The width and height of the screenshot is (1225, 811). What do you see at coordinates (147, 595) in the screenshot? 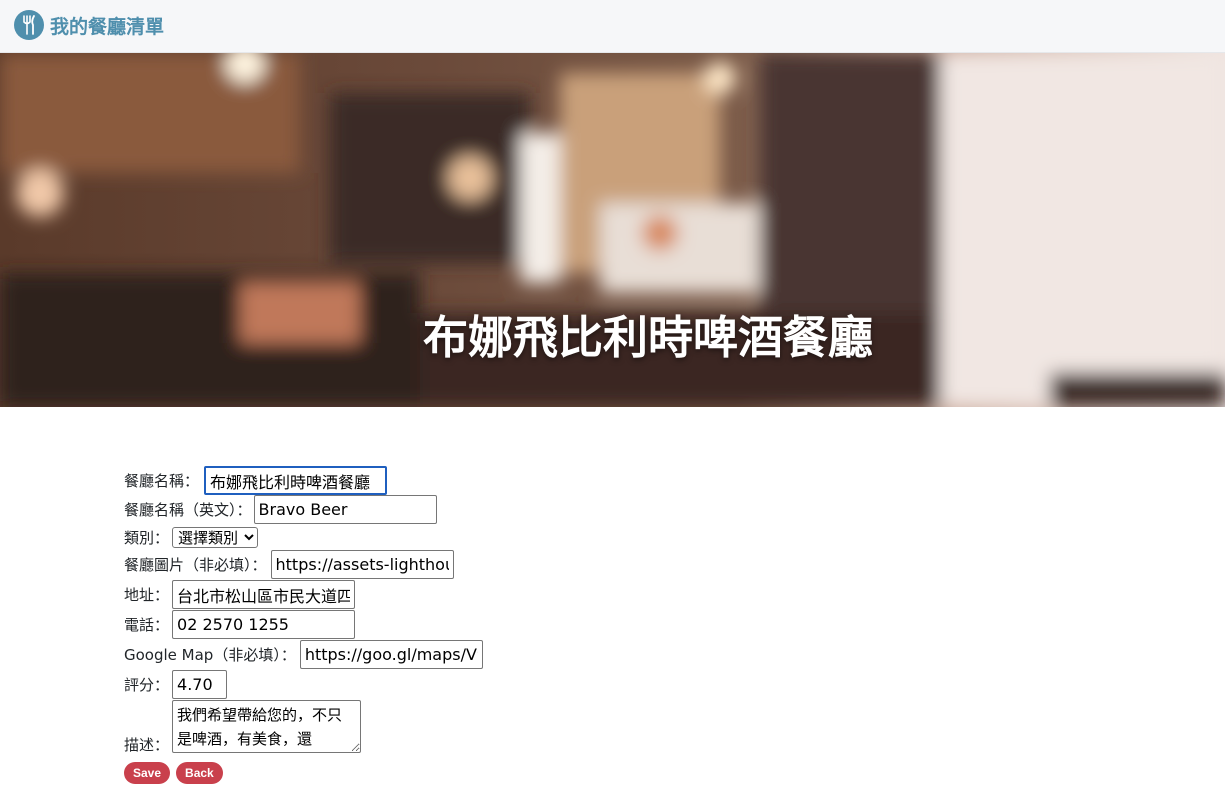
I see `location-label: 地址：` at bounding box center [147, 595].